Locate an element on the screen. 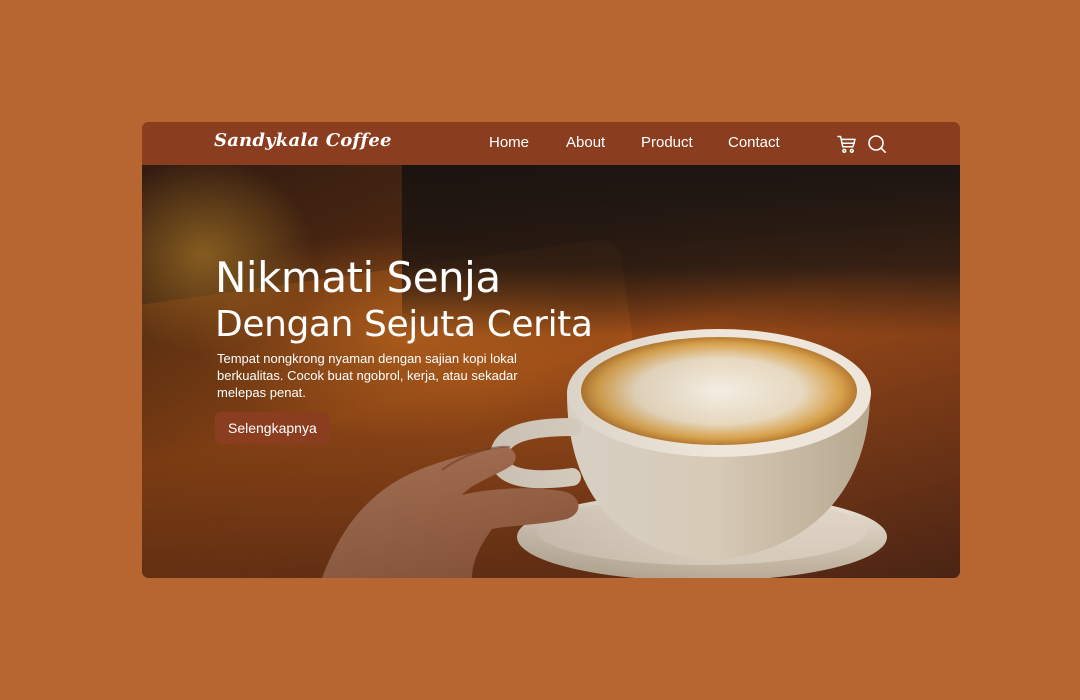 The width and height of the screenshot is (1080, 700). selengkapnya-button: Selengkapnya is located at coordinates (272, 428).